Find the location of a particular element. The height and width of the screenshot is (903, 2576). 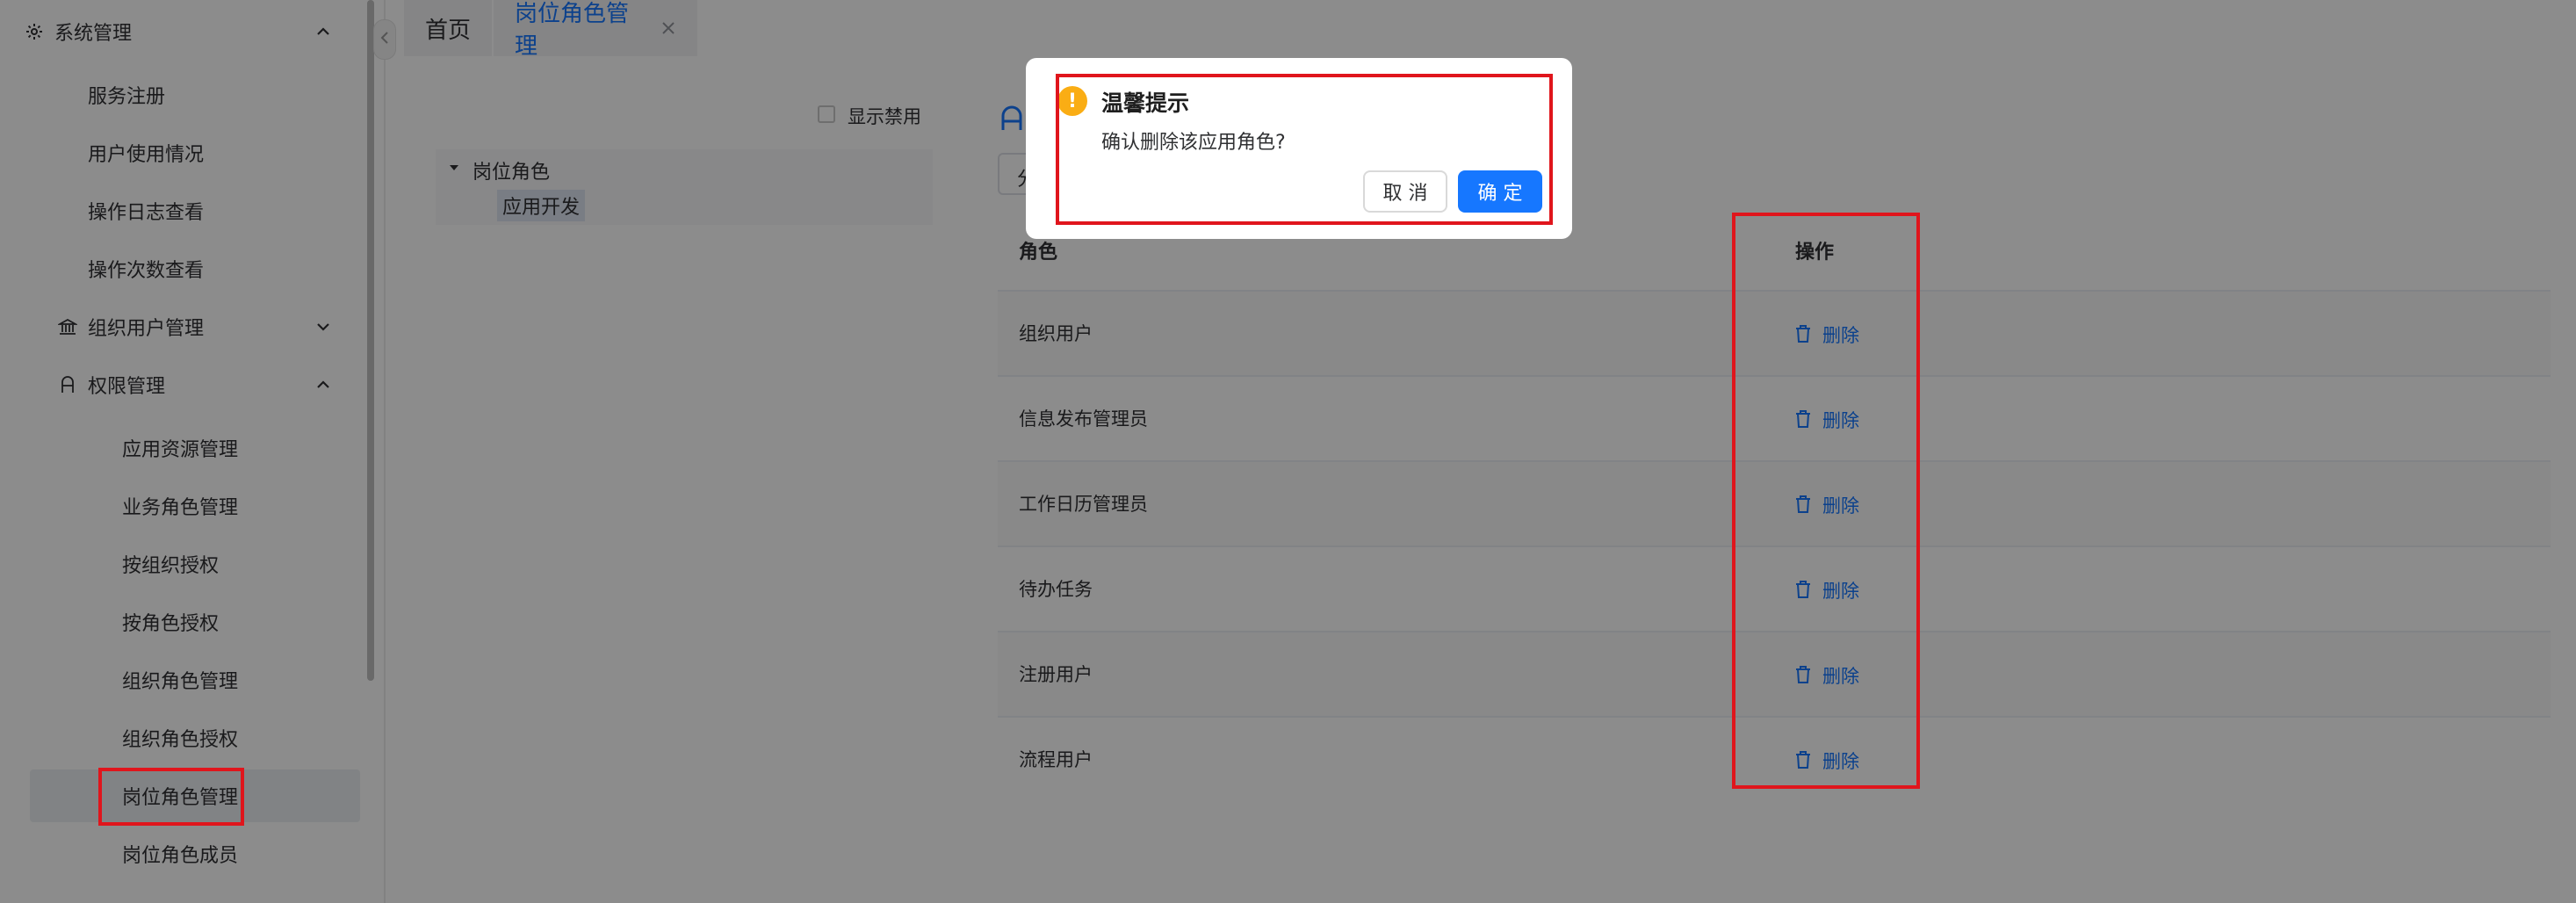

highlight-box-actions is located at coordinates (1826, 501).